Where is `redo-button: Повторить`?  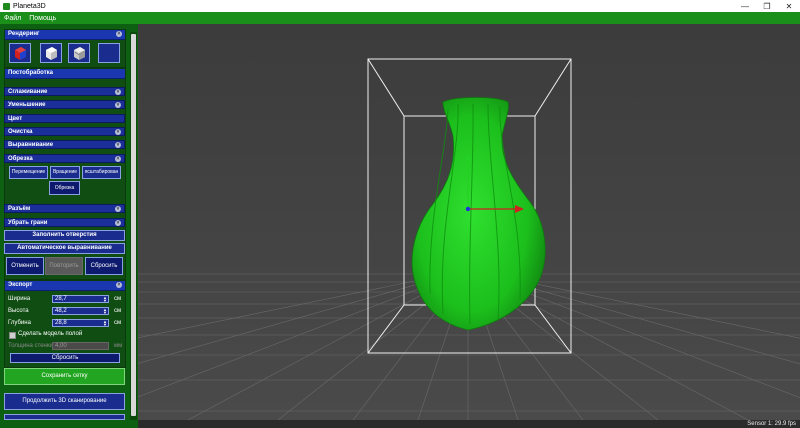 redo-button: Повторить is located at coordinates (64, 266).